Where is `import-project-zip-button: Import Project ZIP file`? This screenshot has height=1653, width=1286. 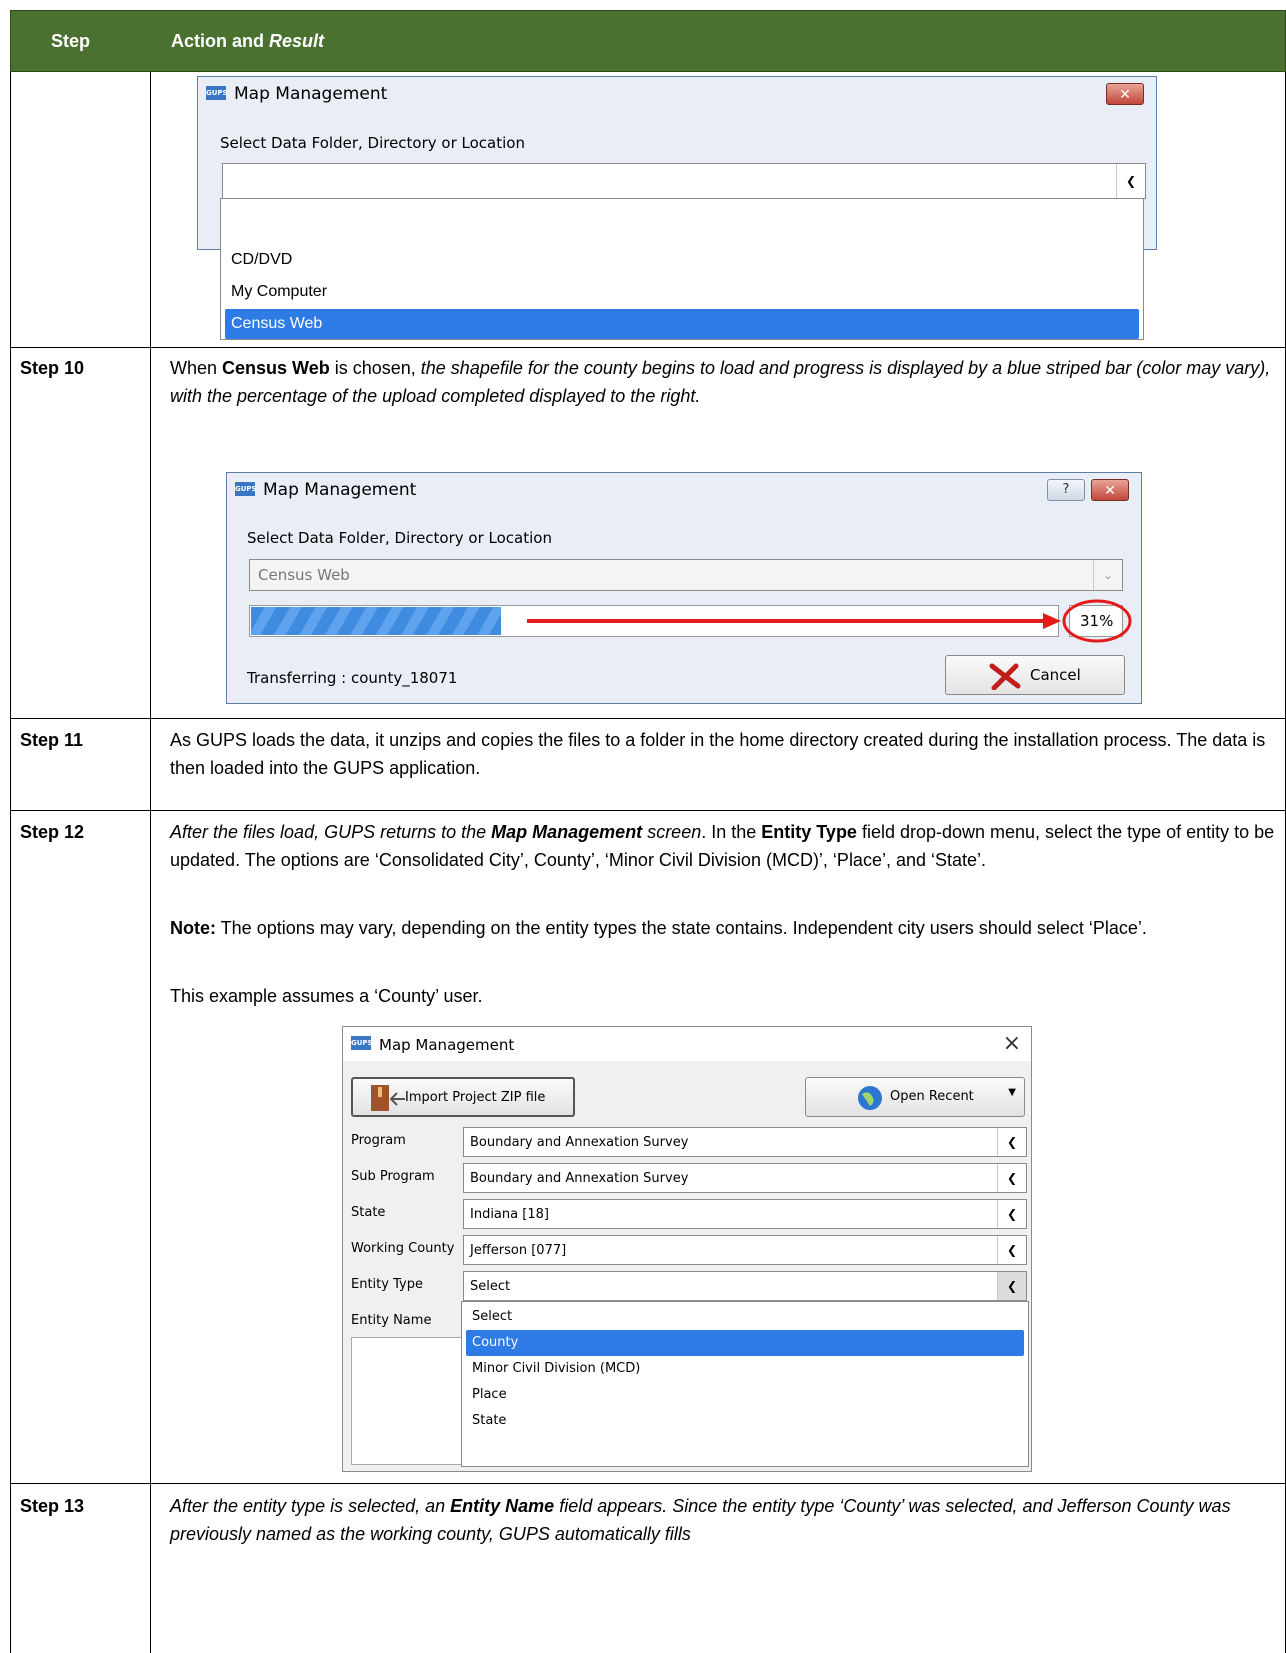 import-project-zip-button: Import Project ZIP file is located at coordinates (463, 1097).